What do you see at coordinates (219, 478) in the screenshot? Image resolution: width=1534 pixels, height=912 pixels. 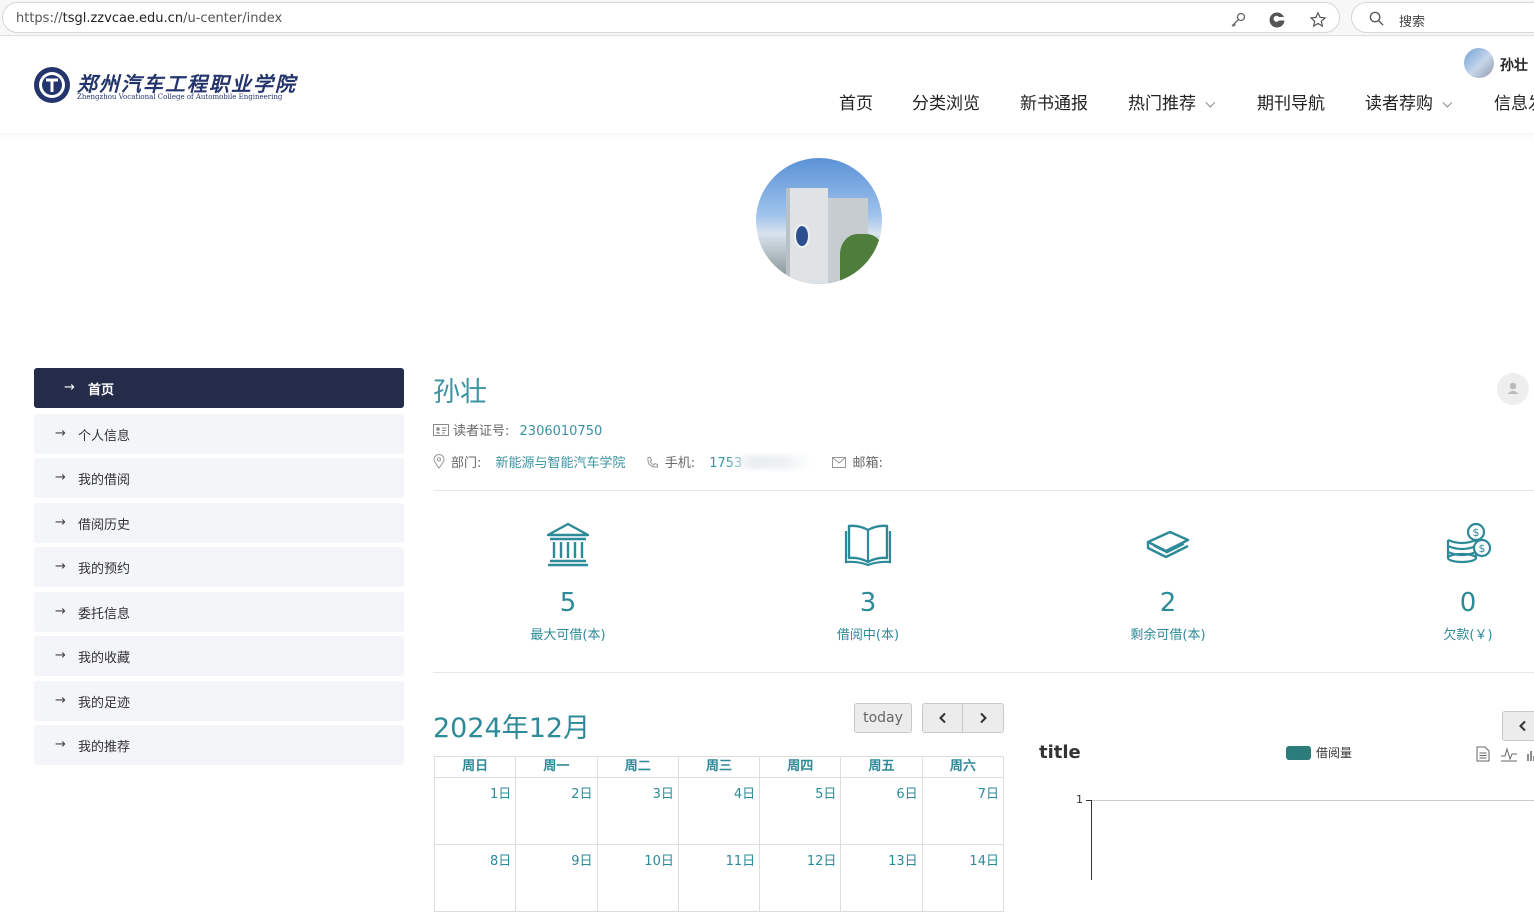 I see `sidebar-item-my-borrowing: → 我的借阅` at bounding box center [219, 478].